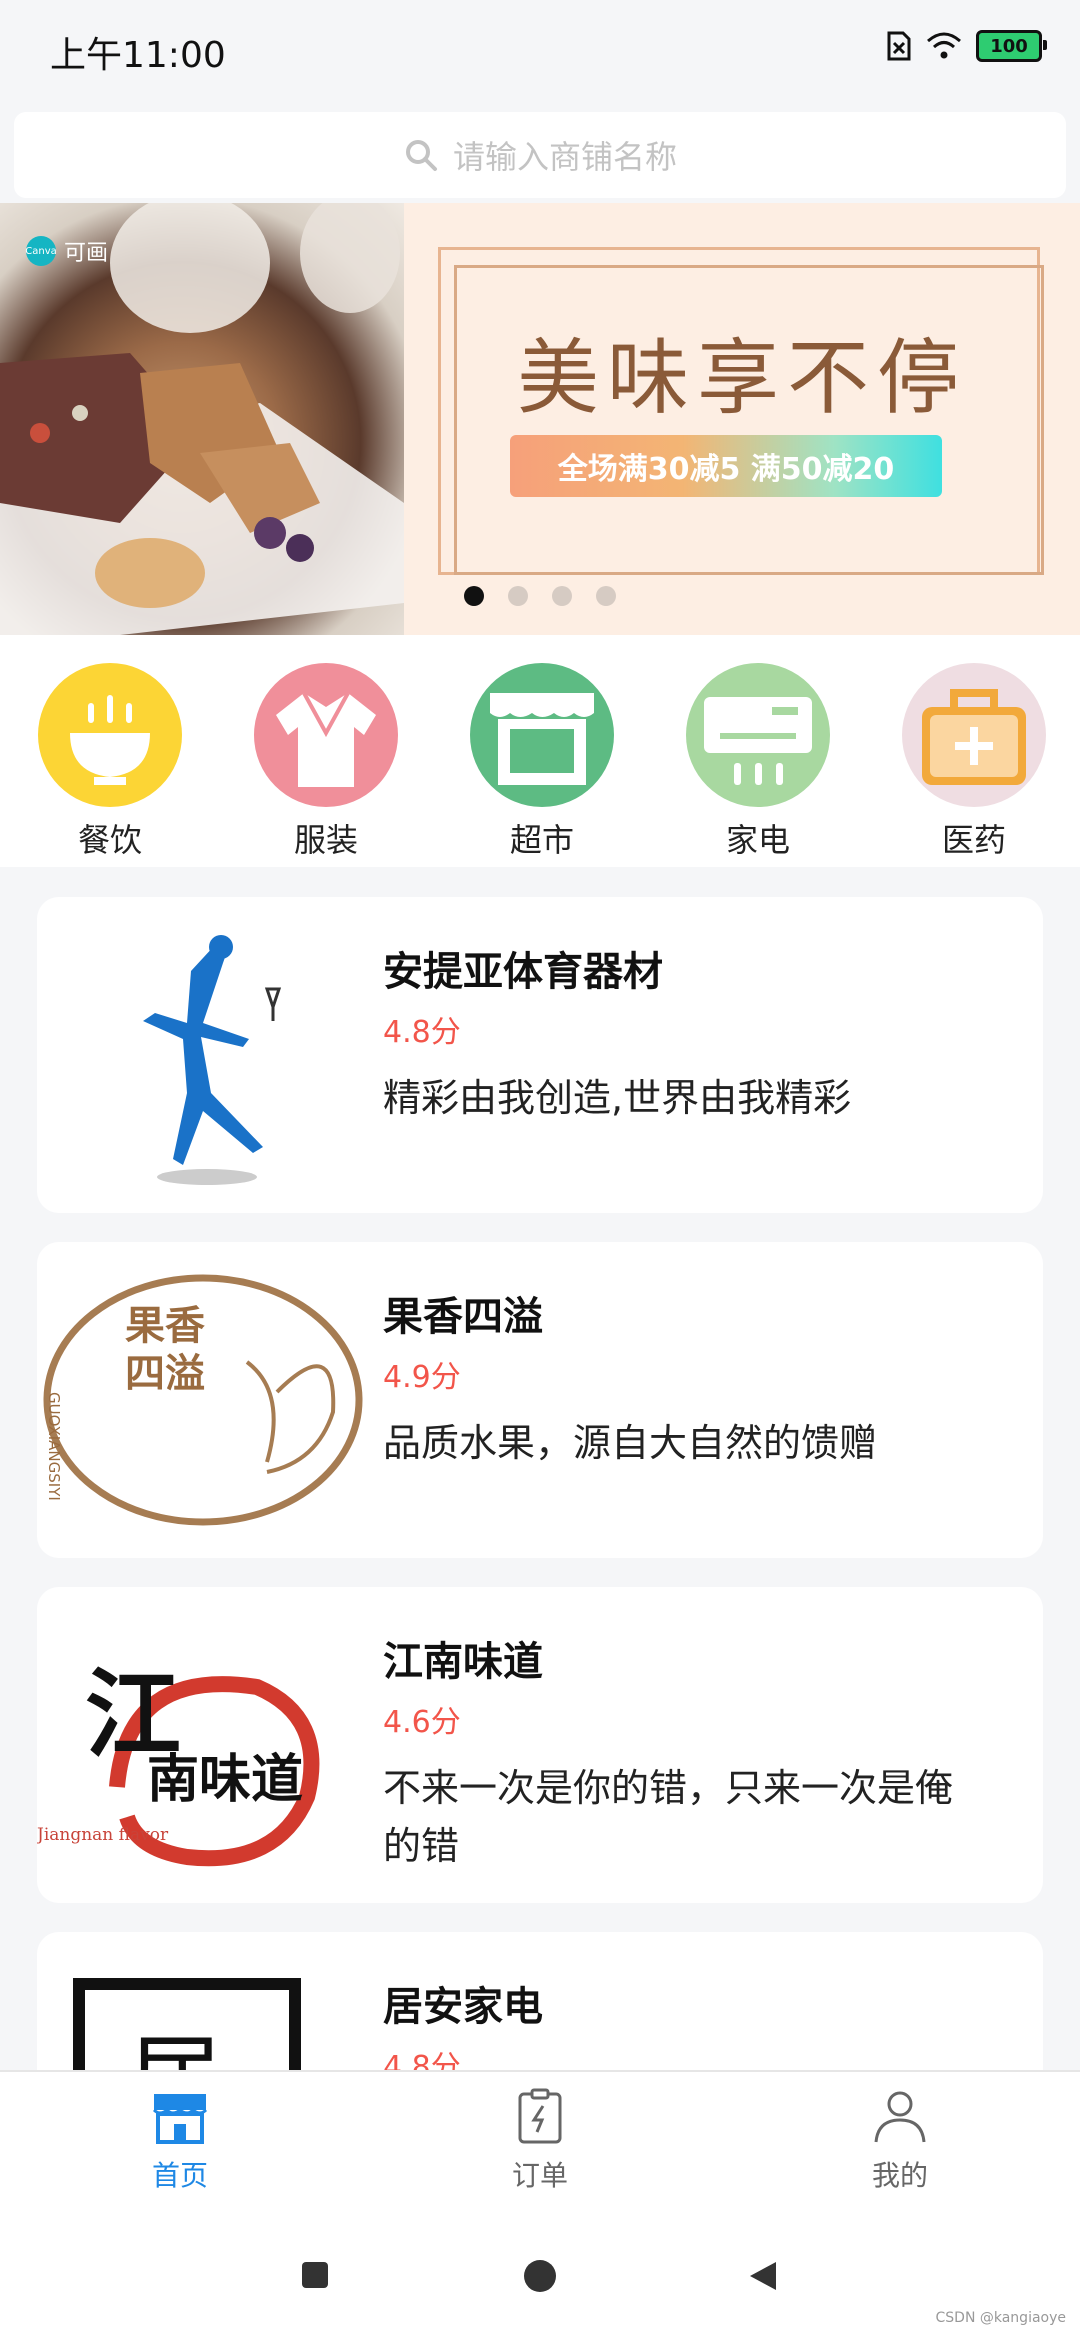 This screenshot has width=1080, height=2340. I want to click on category-label: 服装, so click(325, 840).